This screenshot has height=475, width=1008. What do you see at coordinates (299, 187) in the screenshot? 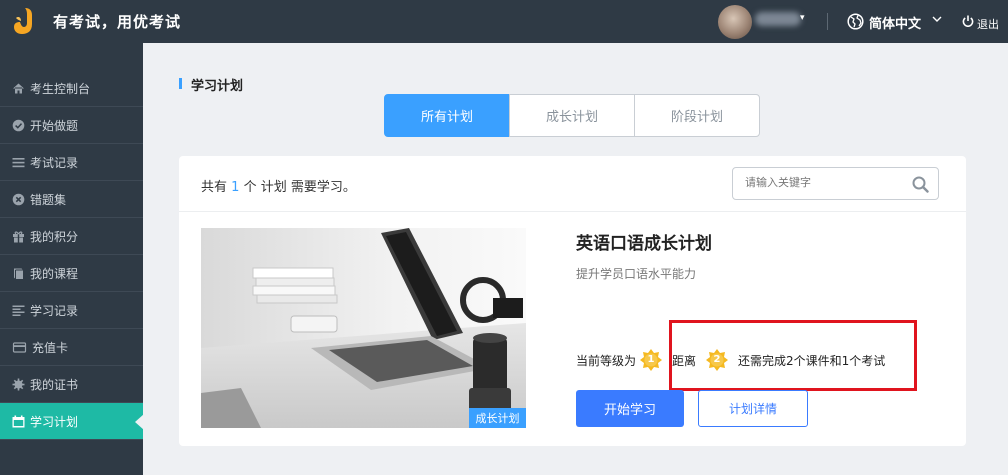
I see `summary-suffix: 个 计划 需要学习。` at bounding box center [299, 187].